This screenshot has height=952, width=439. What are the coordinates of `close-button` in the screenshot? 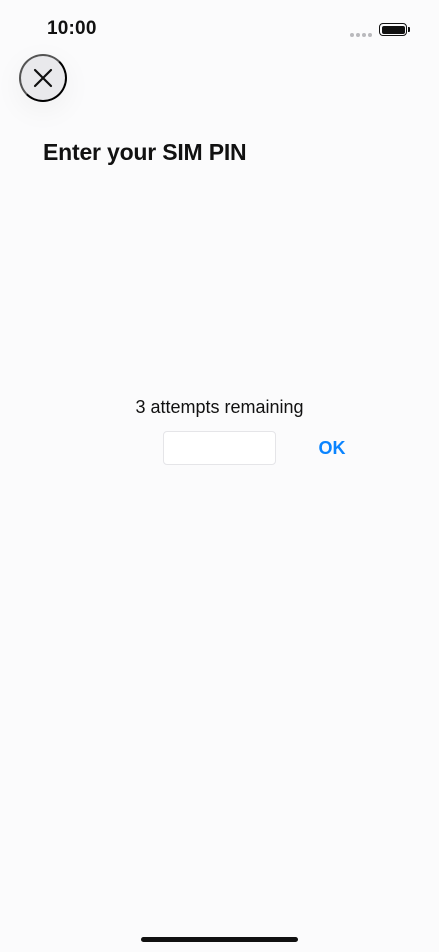 It's located at (43, 78).